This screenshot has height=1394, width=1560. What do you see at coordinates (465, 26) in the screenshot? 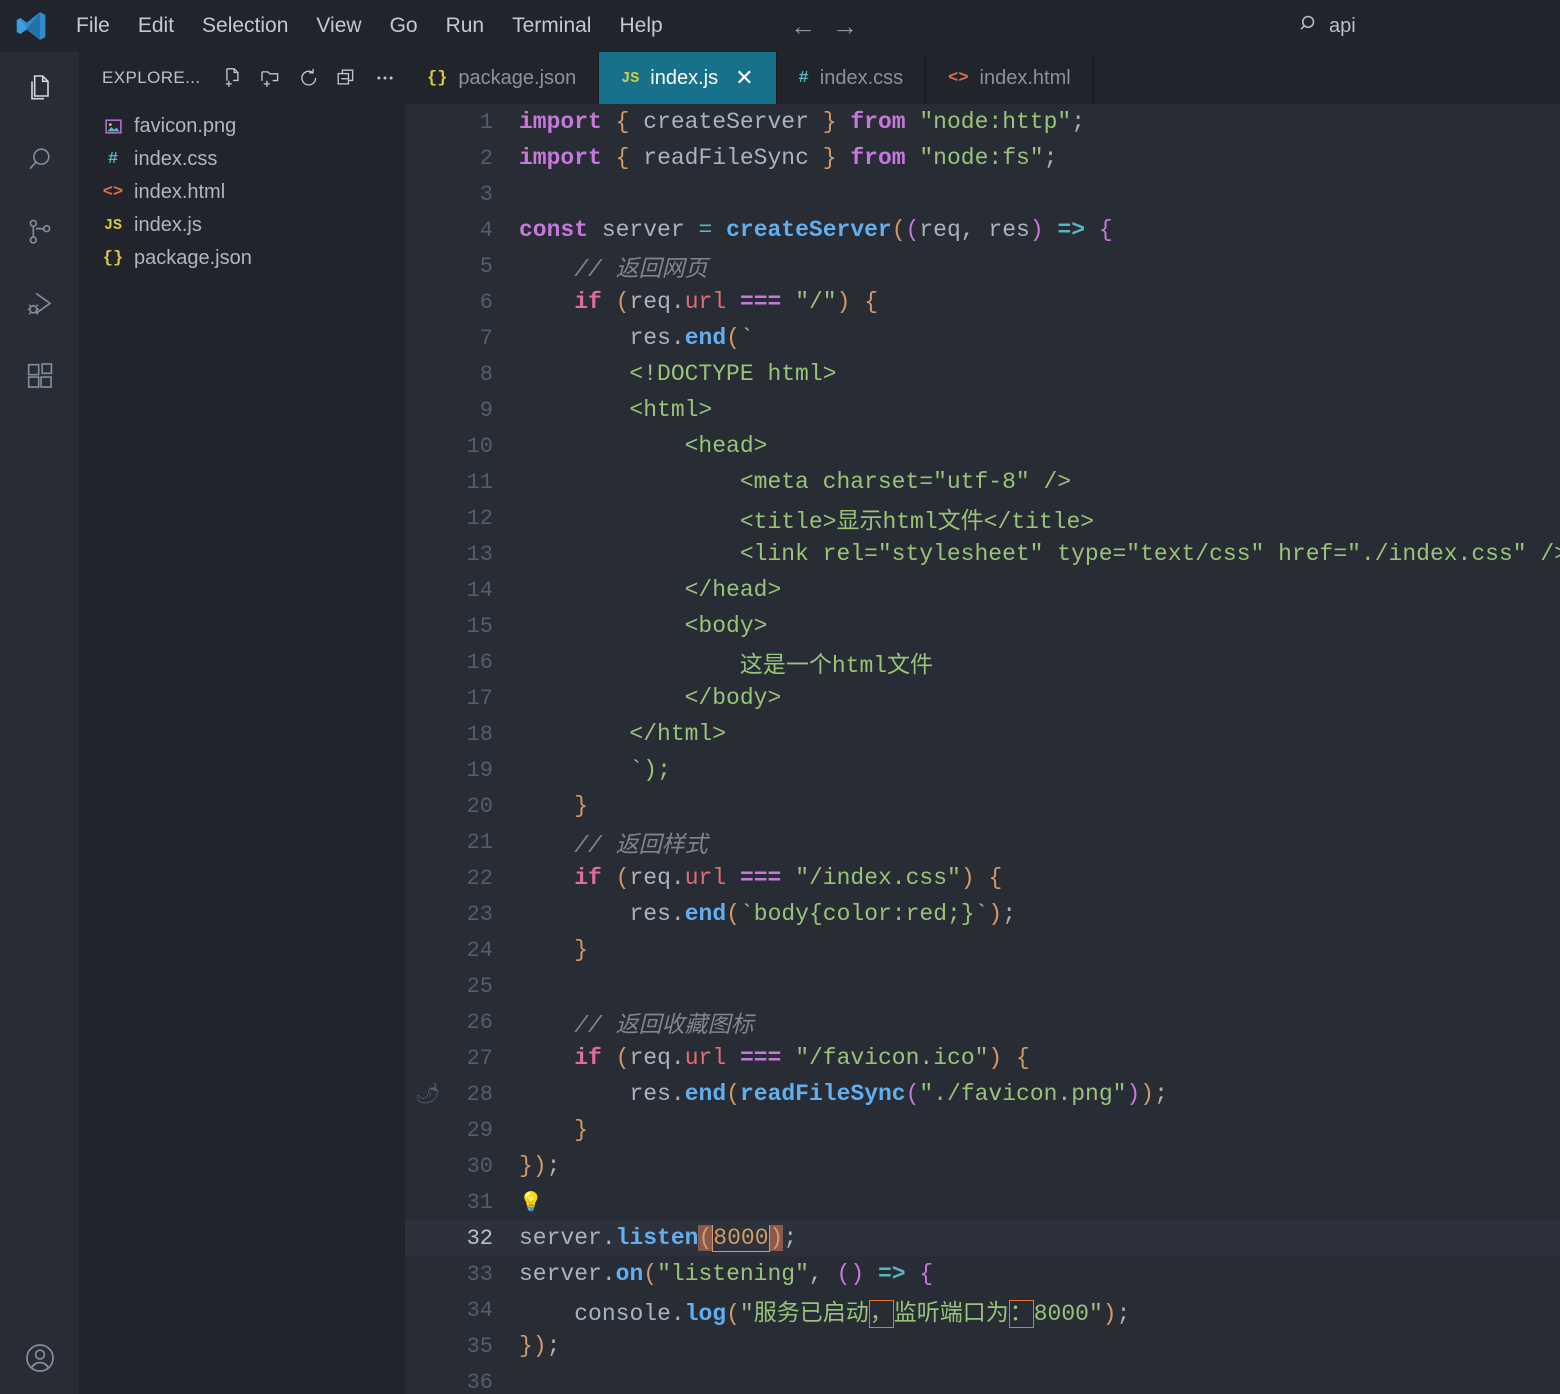
I see `menu-run: Run` at bounding box center [465, 26].